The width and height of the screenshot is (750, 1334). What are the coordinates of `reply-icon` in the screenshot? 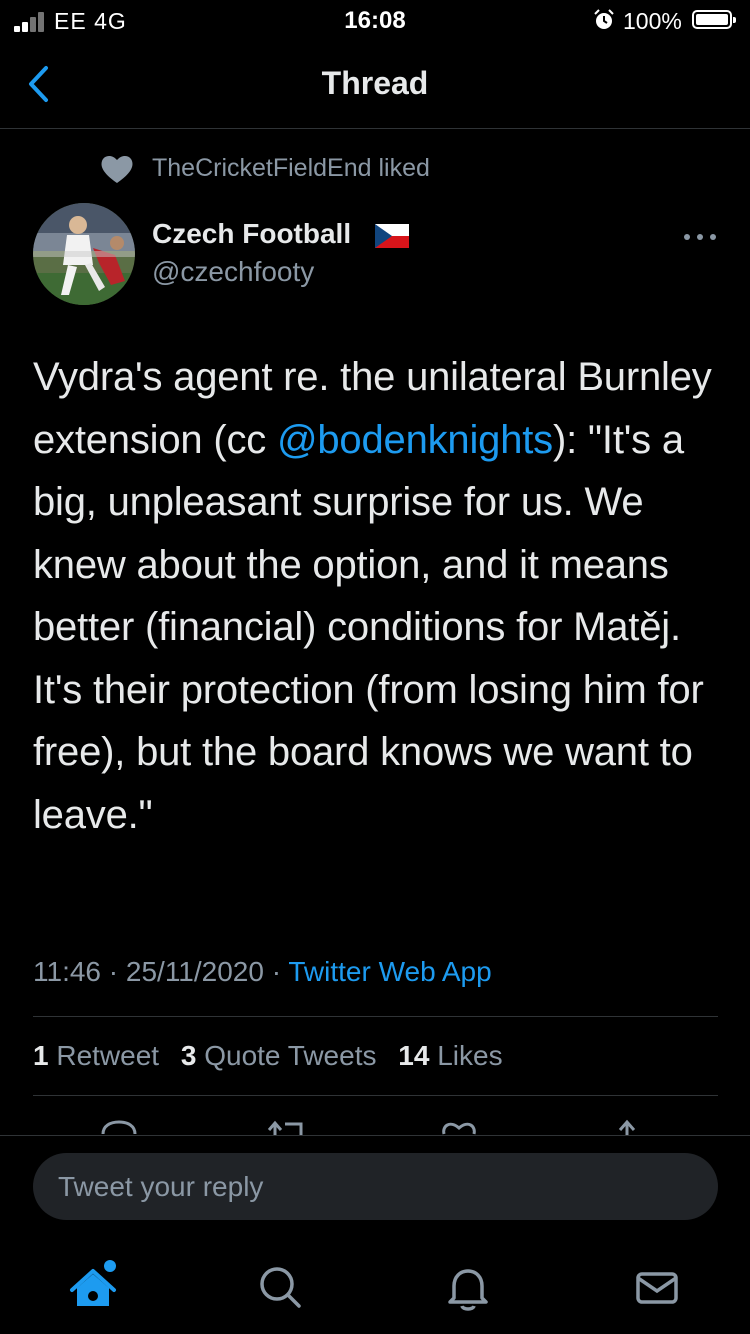 It's located at (119, 1127).